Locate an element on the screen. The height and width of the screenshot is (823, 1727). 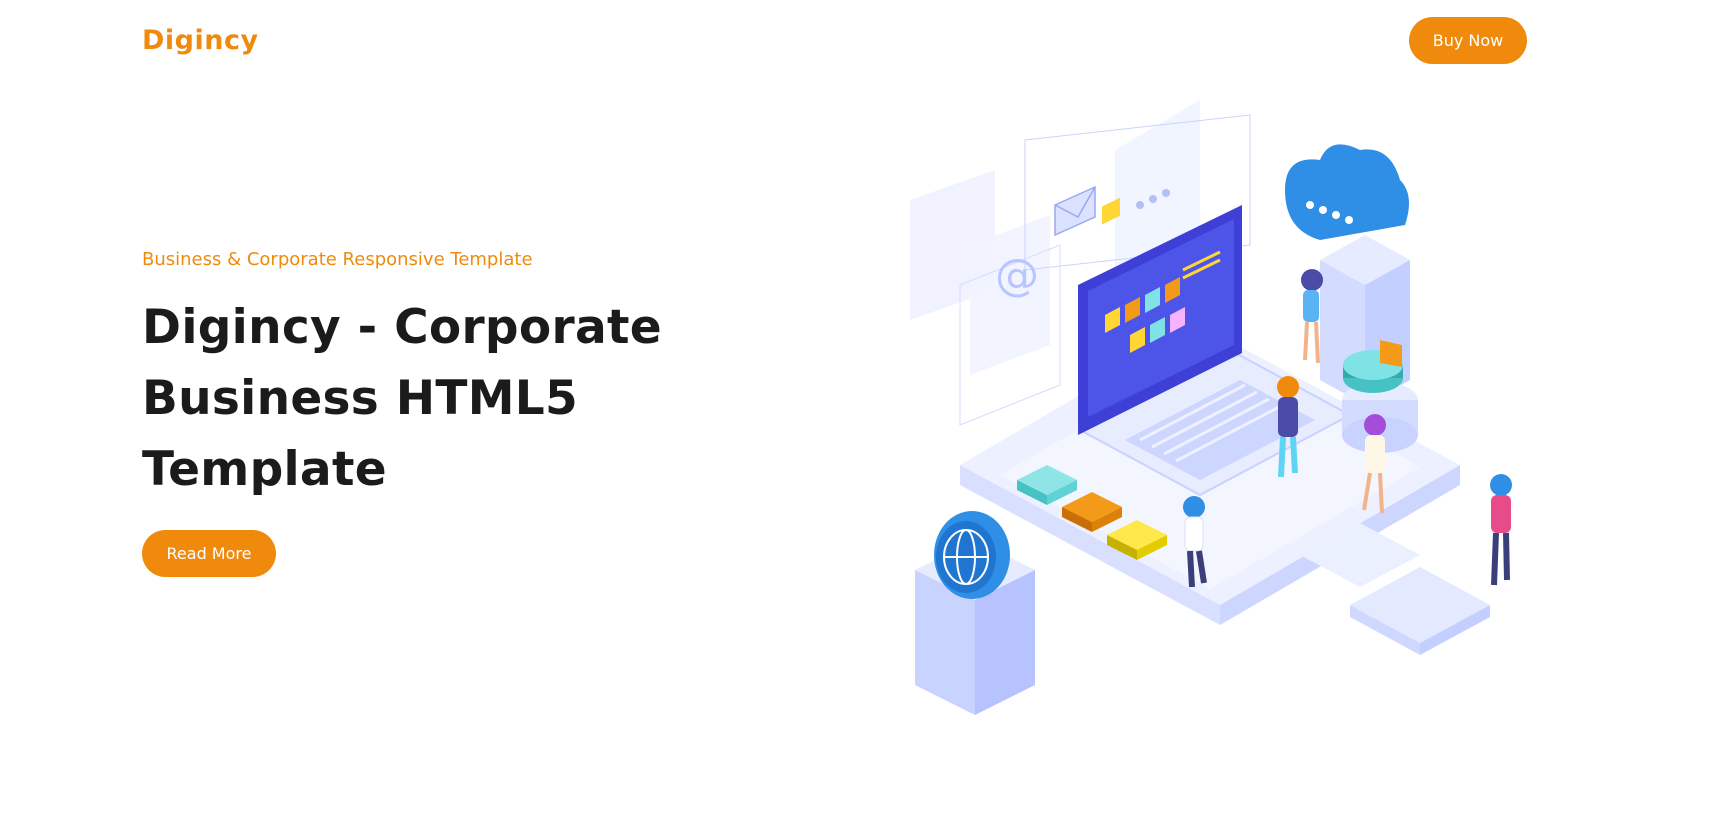
envelope-icon is located at coordinates (1075, 211).